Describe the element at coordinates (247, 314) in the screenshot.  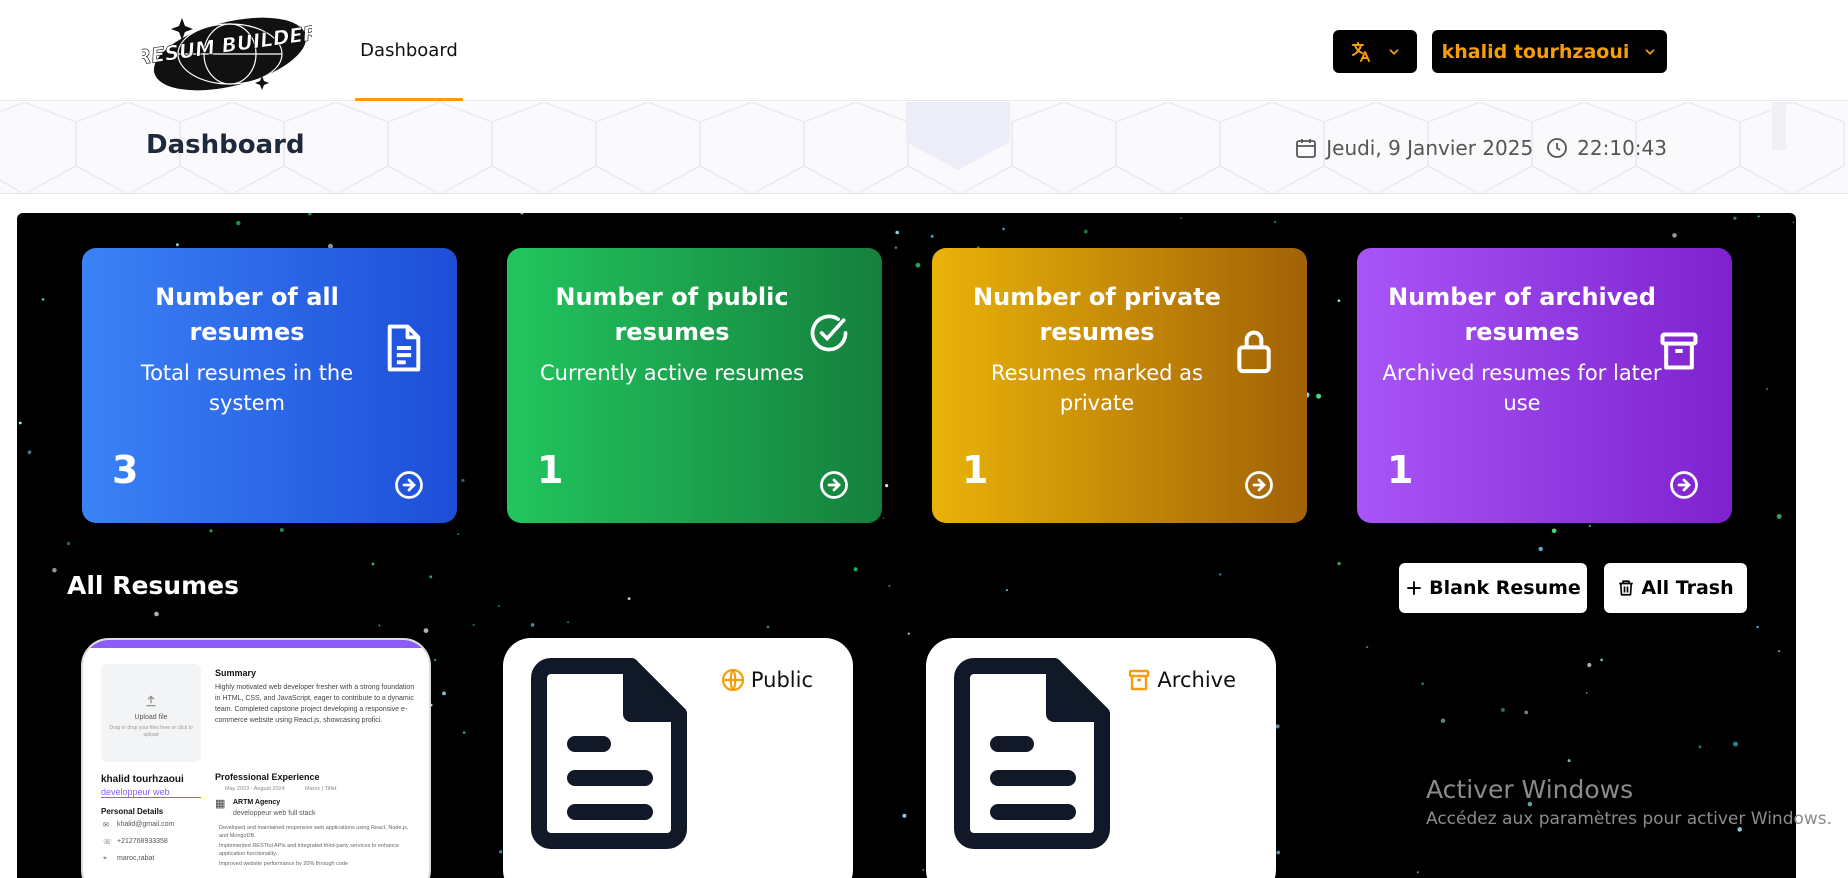
I see `stat-card-title: Number of all resumes` at that location.